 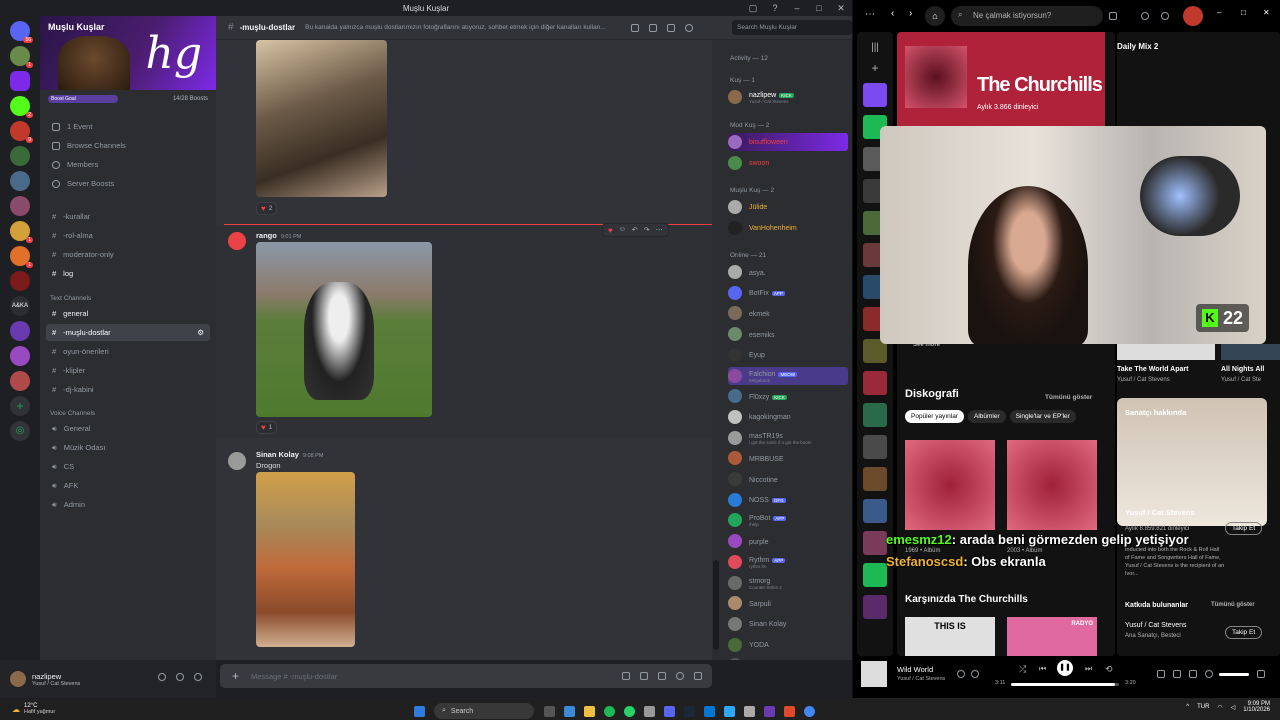 I want to click on microphone-icon, so click(x=162, y=677).